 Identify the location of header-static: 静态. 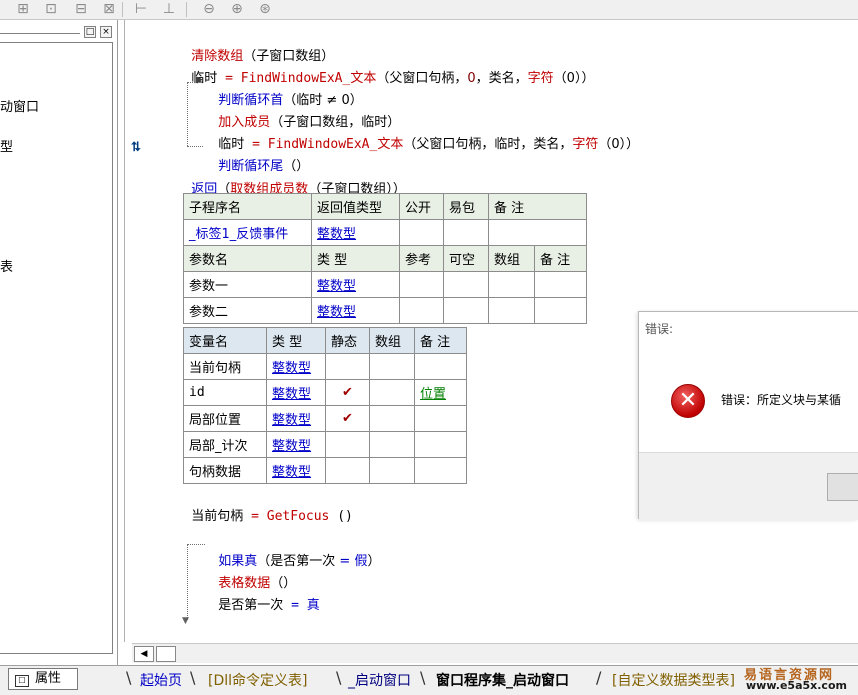
(347, 340).